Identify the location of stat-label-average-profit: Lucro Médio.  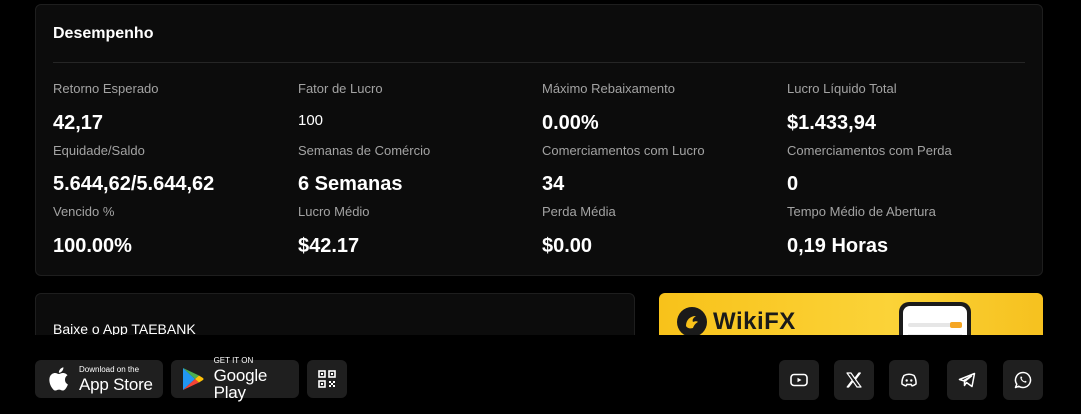
(334, 211).